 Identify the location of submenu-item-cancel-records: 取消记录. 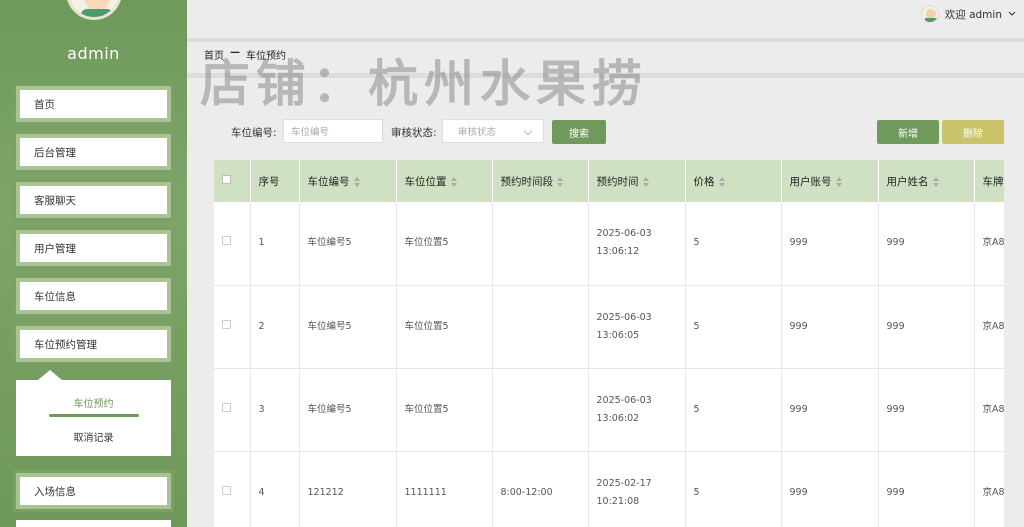
(93, 436).